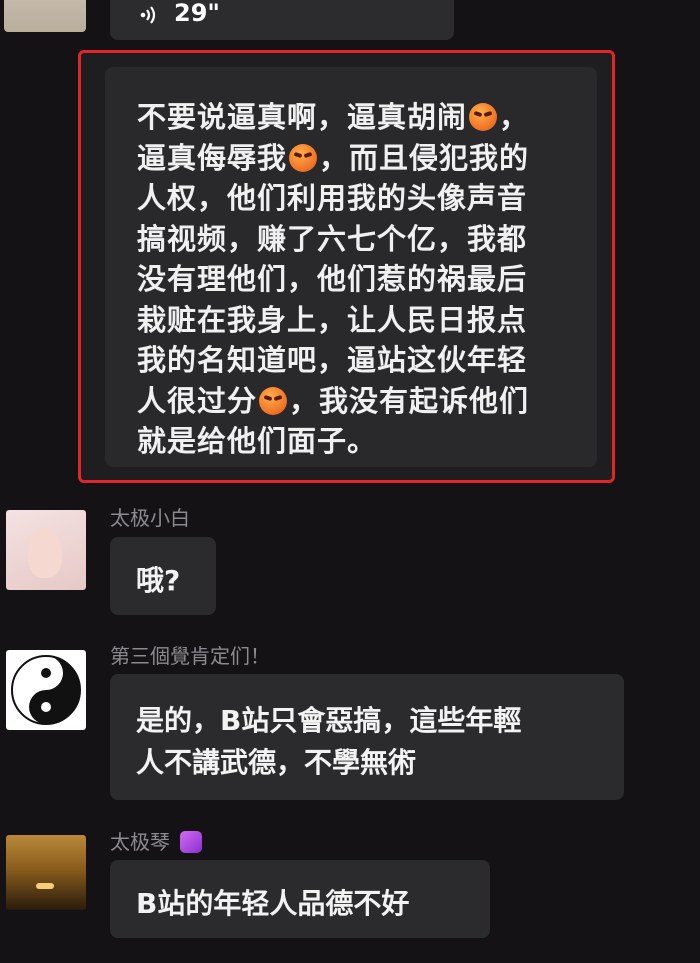 This screenshot has width=700, height=963. Describe the element at coordinates (46, 872) in the screenshot. I see `avatar-taiji-qin` at that location.